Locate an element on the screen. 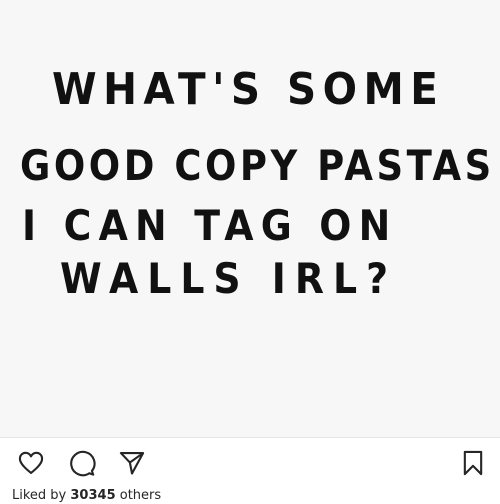 The image size is (500, 504). likes-number: 30345 is located at coordinates (93, 495).